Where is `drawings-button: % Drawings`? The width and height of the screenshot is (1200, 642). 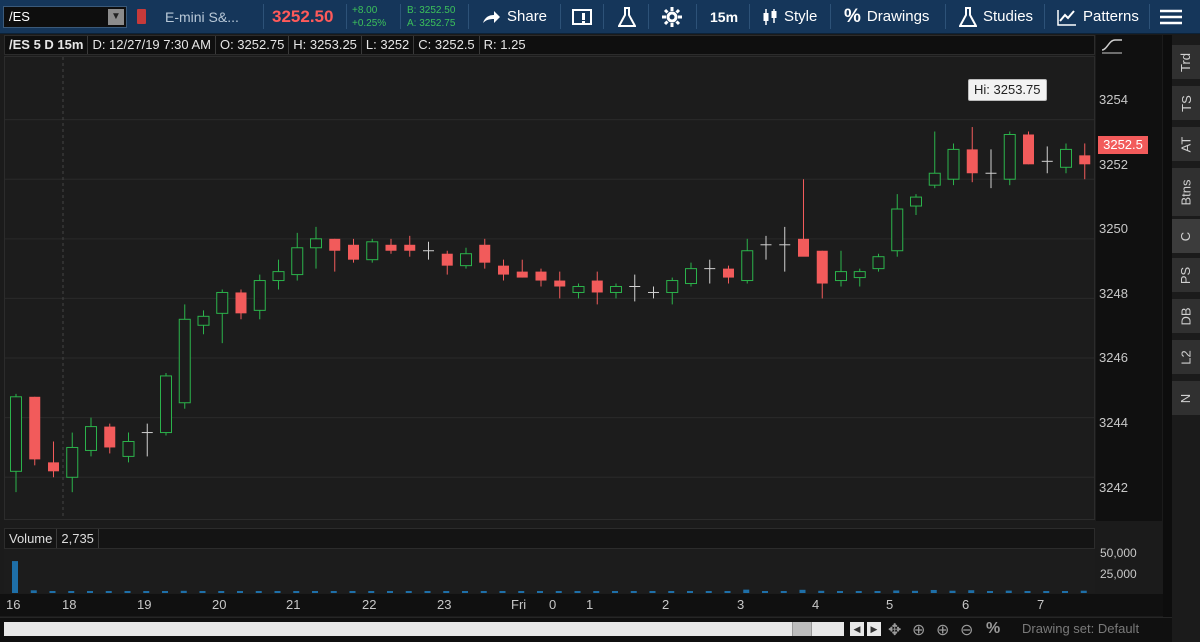 drawings-button: % Drawings is located at coordinates (886, 16).